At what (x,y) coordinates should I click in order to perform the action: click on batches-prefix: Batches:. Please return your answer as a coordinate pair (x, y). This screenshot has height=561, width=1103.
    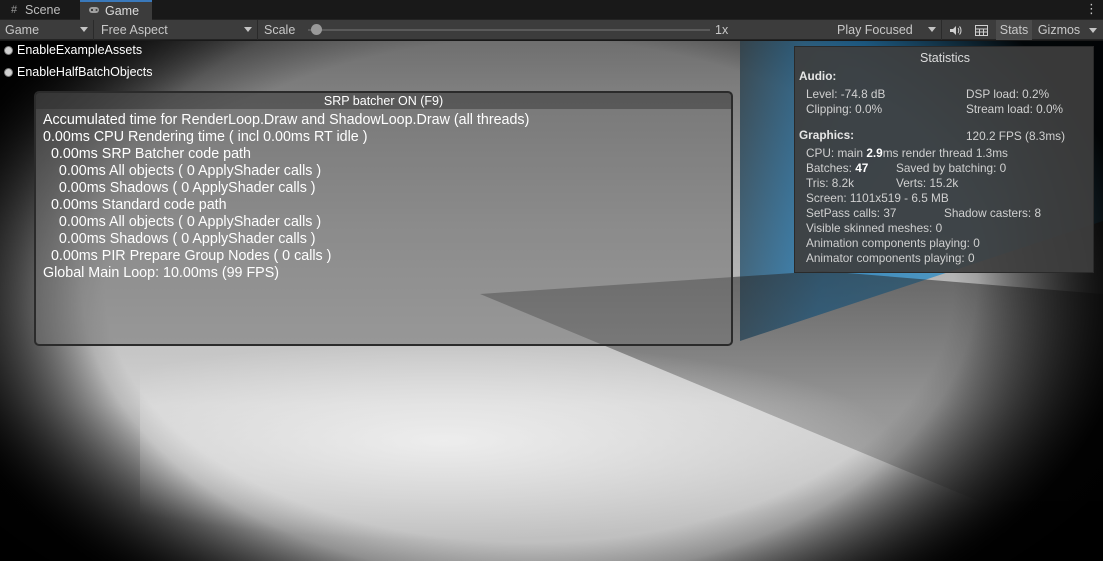
    Looking at the image, I should click on (831, 168).